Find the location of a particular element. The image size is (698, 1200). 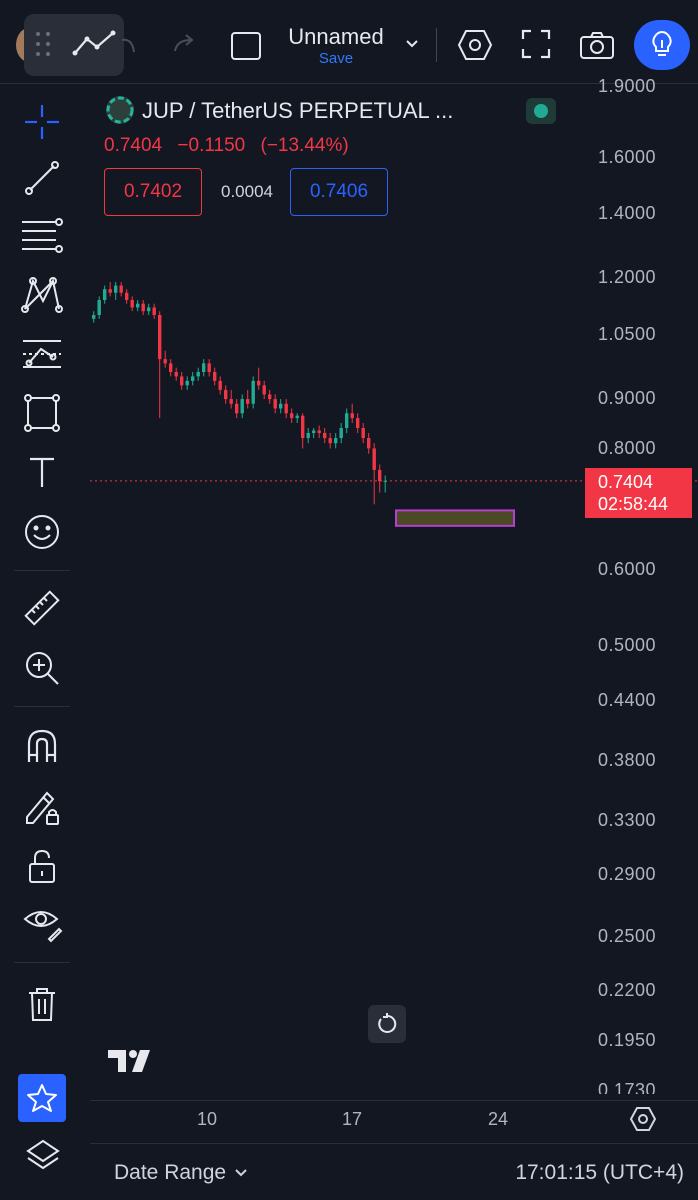

sell-button: 0.7402 is located at coordinates (153, 192).